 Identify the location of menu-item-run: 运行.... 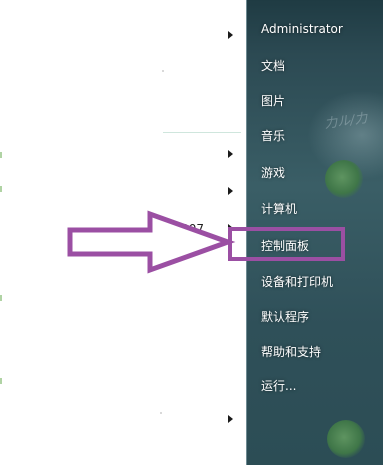
(278, 385).